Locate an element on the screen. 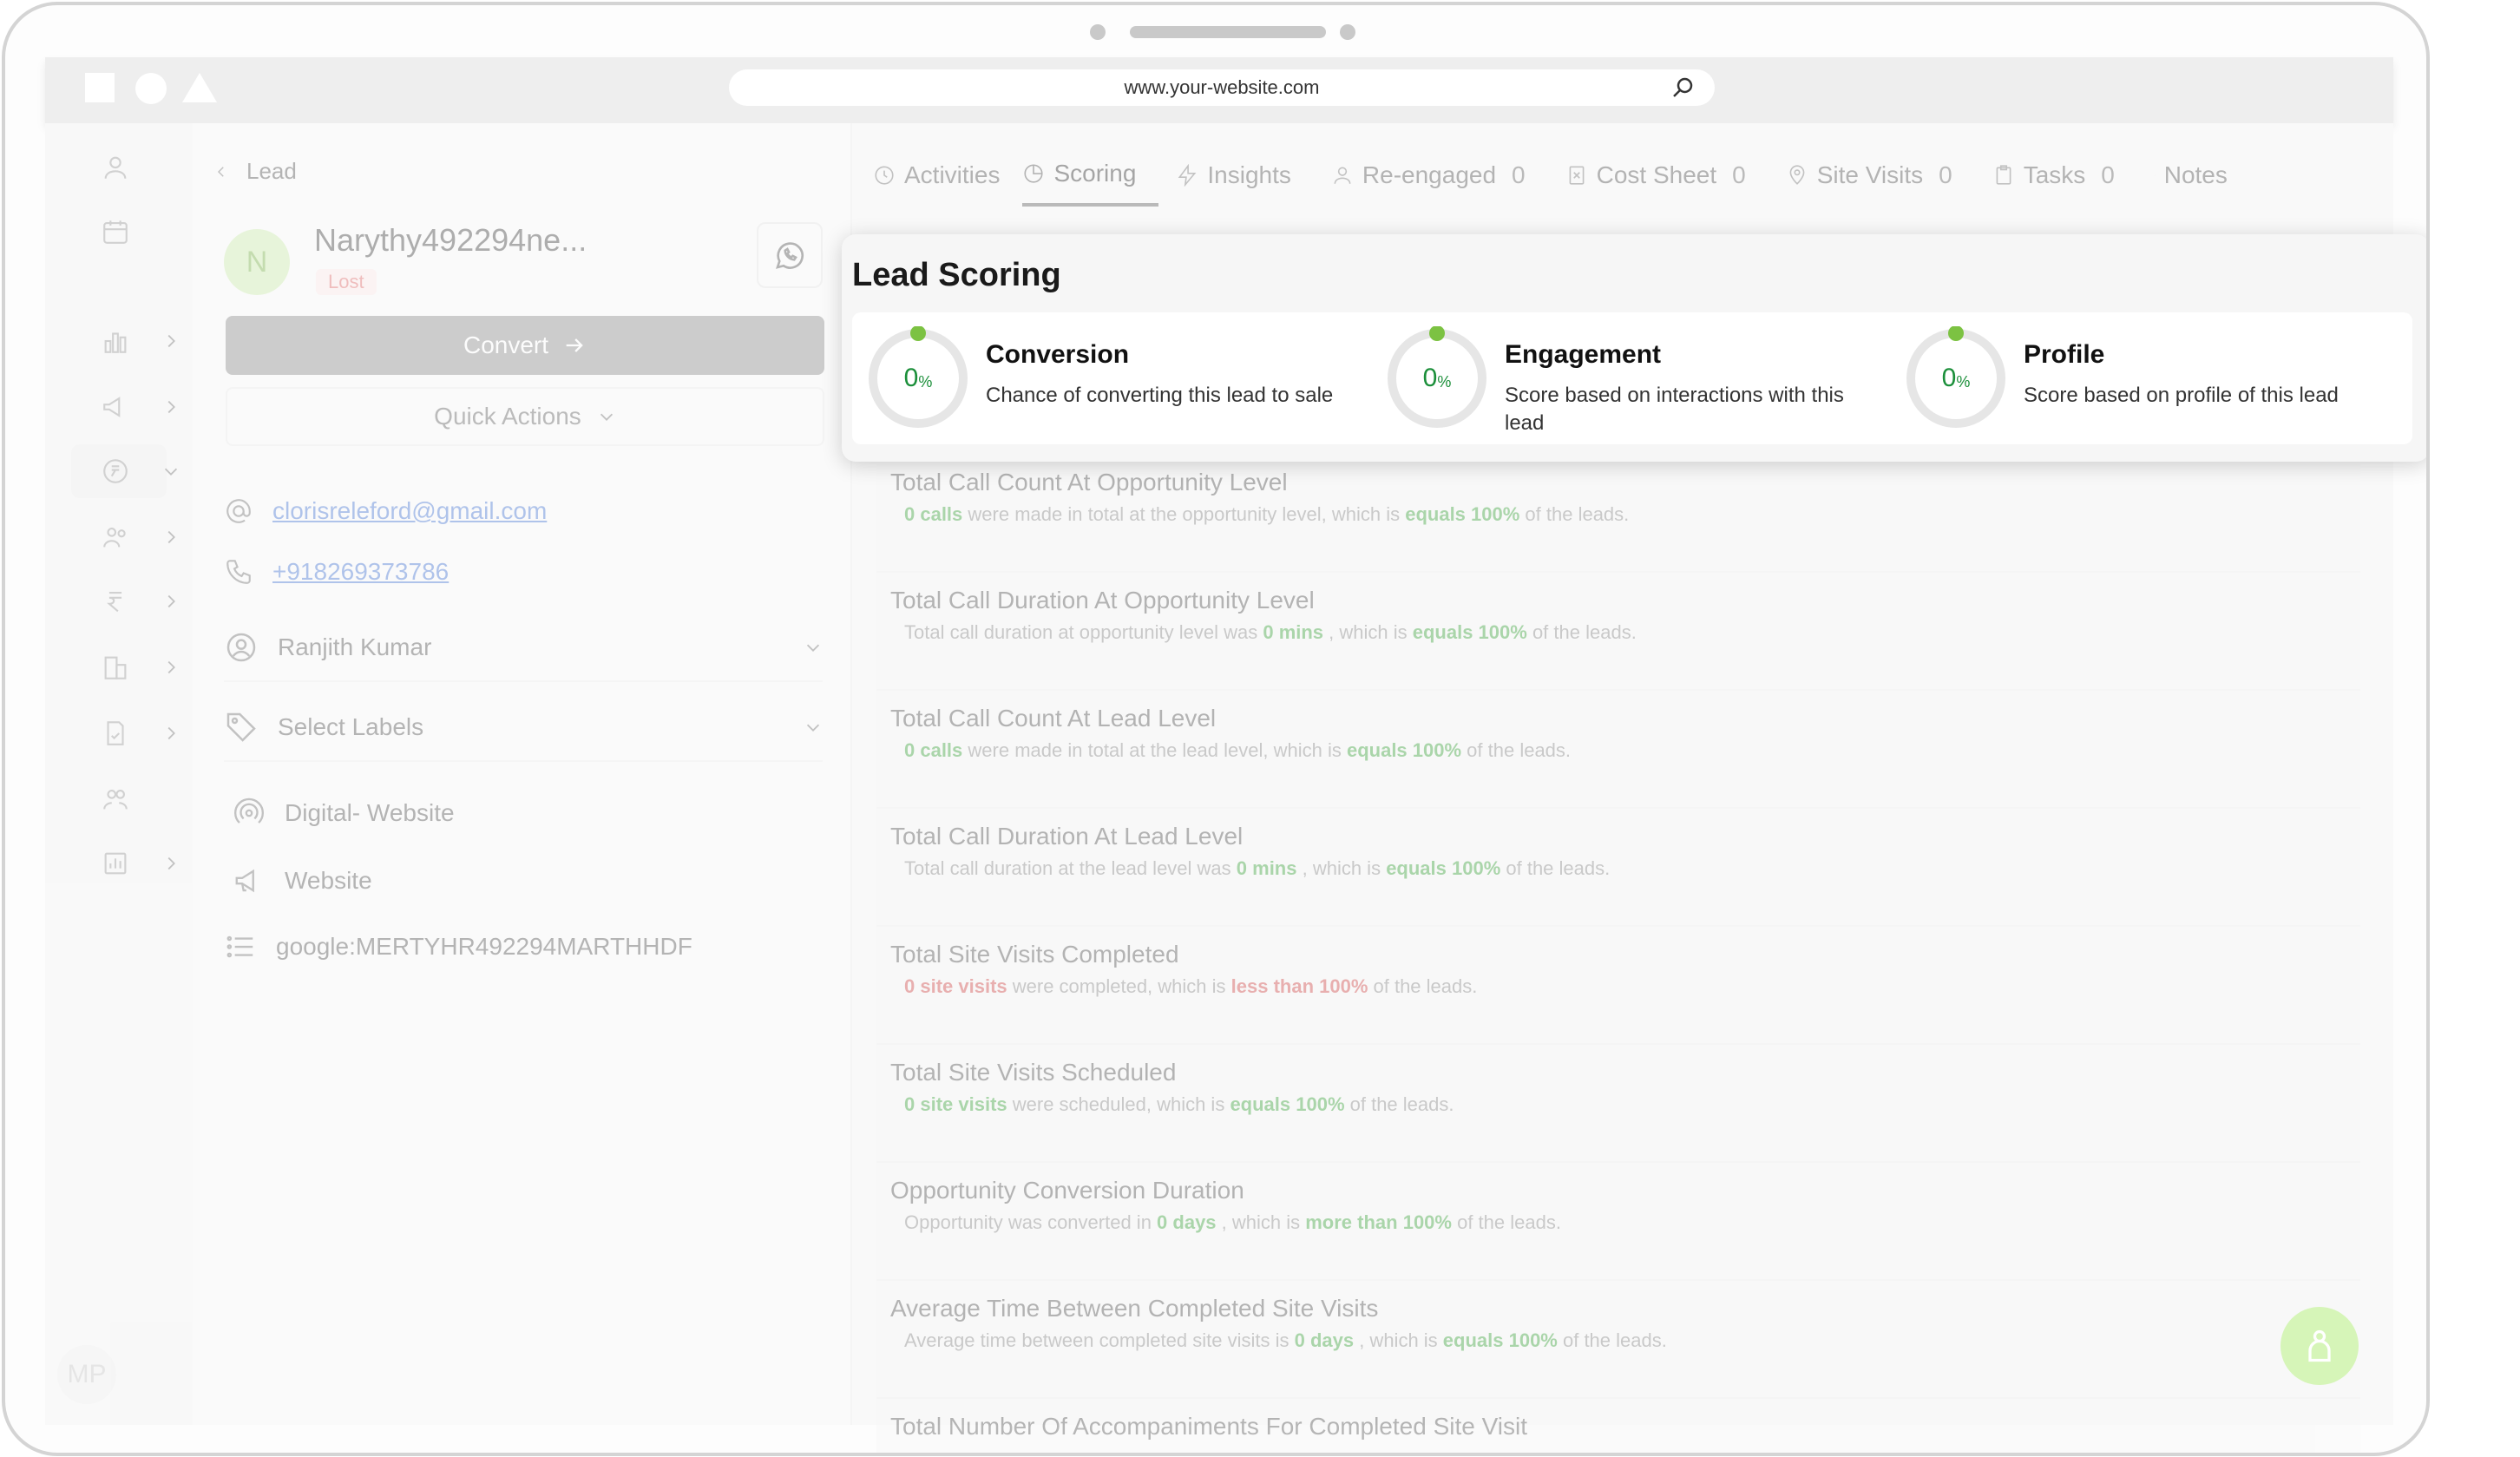 The height and width of the screenshot is (1457, 2520). chevron-left-icon is located at coordinates (220, 171).